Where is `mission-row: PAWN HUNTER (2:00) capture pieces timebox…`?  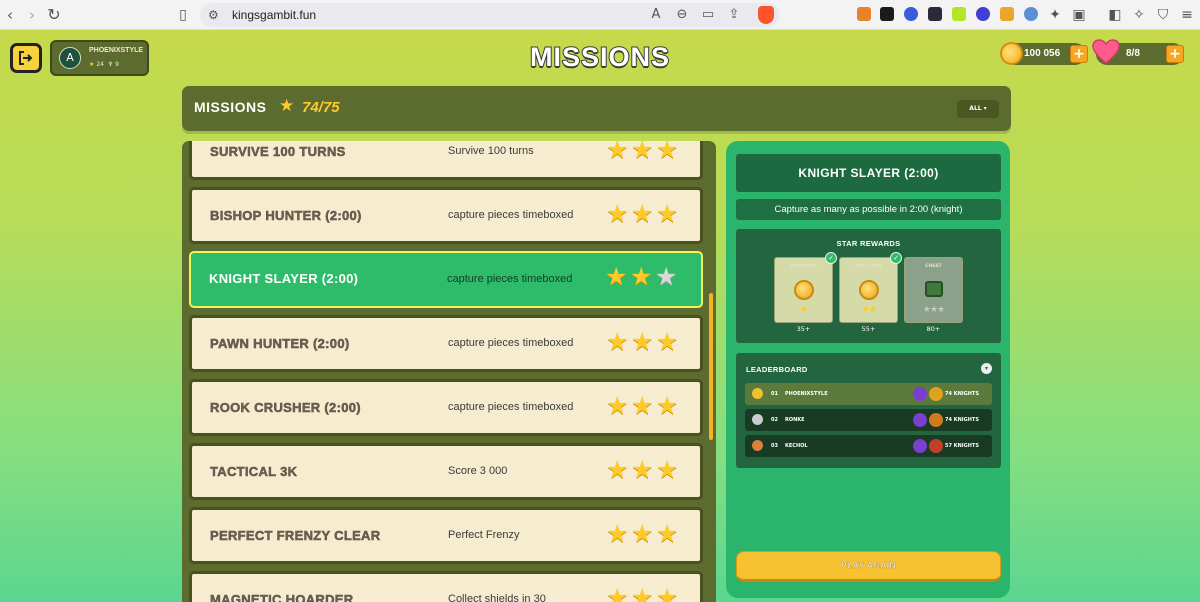
mission-row: PAWN HUNTER (2:00) capture pieces timebox… is located at coordinates (446, 343).